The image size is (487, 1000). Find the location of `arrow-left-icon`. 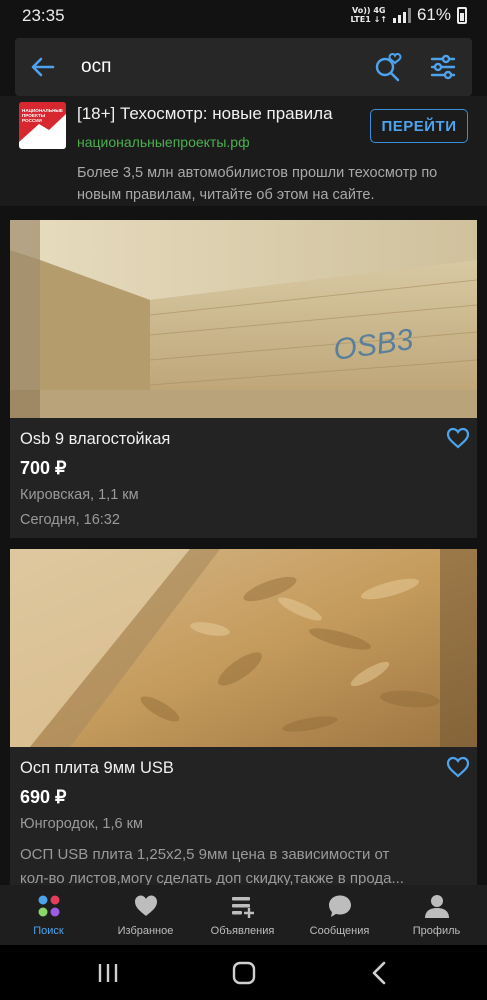

arrow-left-icon is located at coordinates (43, 67).